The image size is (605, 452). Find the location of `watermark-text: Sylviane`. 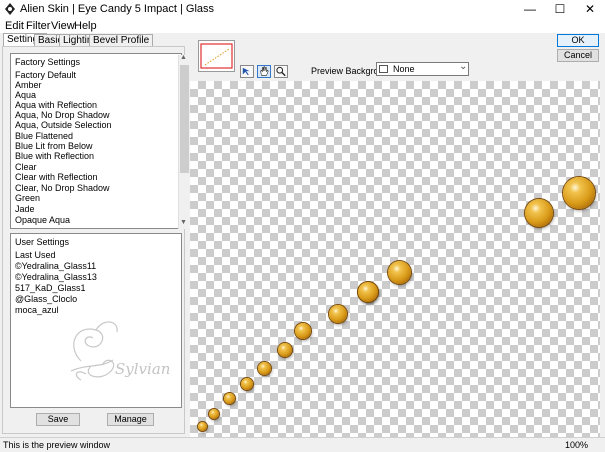

watermark-text: Sylviane is located at coordinates (143, 369).